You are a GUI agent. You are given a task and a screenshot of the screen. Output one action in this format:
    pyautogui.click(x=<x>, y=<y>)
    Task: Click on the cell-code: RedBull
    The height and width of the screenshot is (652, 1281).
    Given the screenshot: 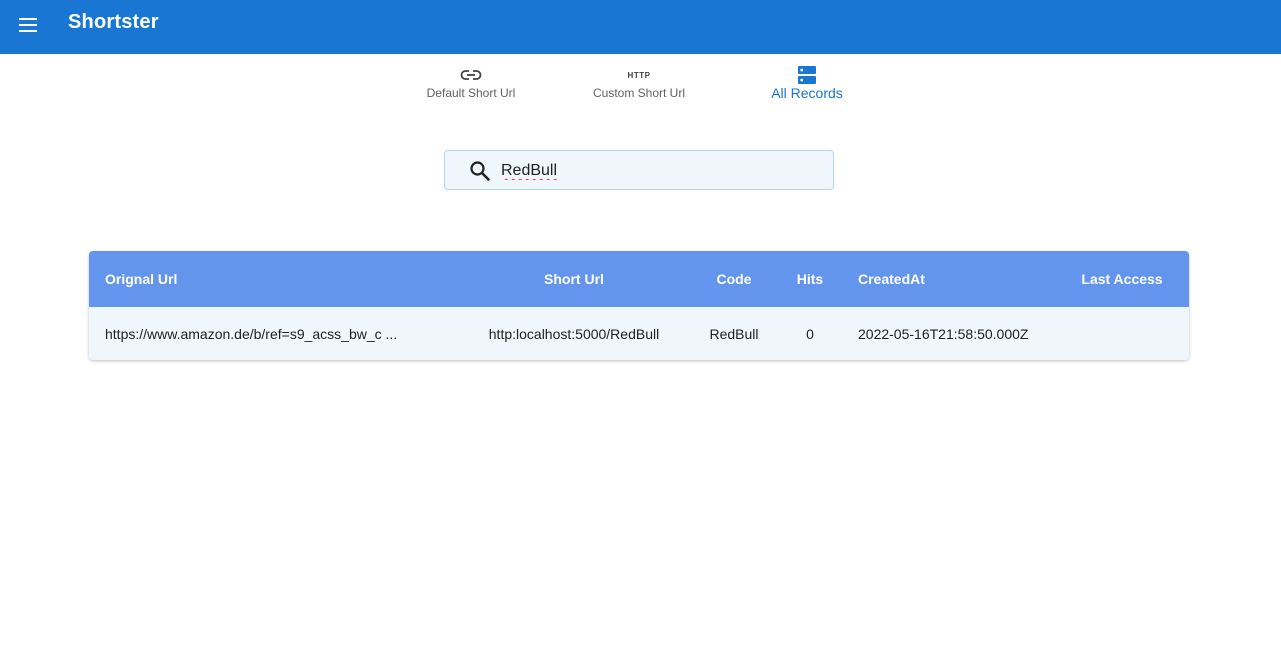 What is the action you would take?
    pyautogui.click(x=734, y=333)
    